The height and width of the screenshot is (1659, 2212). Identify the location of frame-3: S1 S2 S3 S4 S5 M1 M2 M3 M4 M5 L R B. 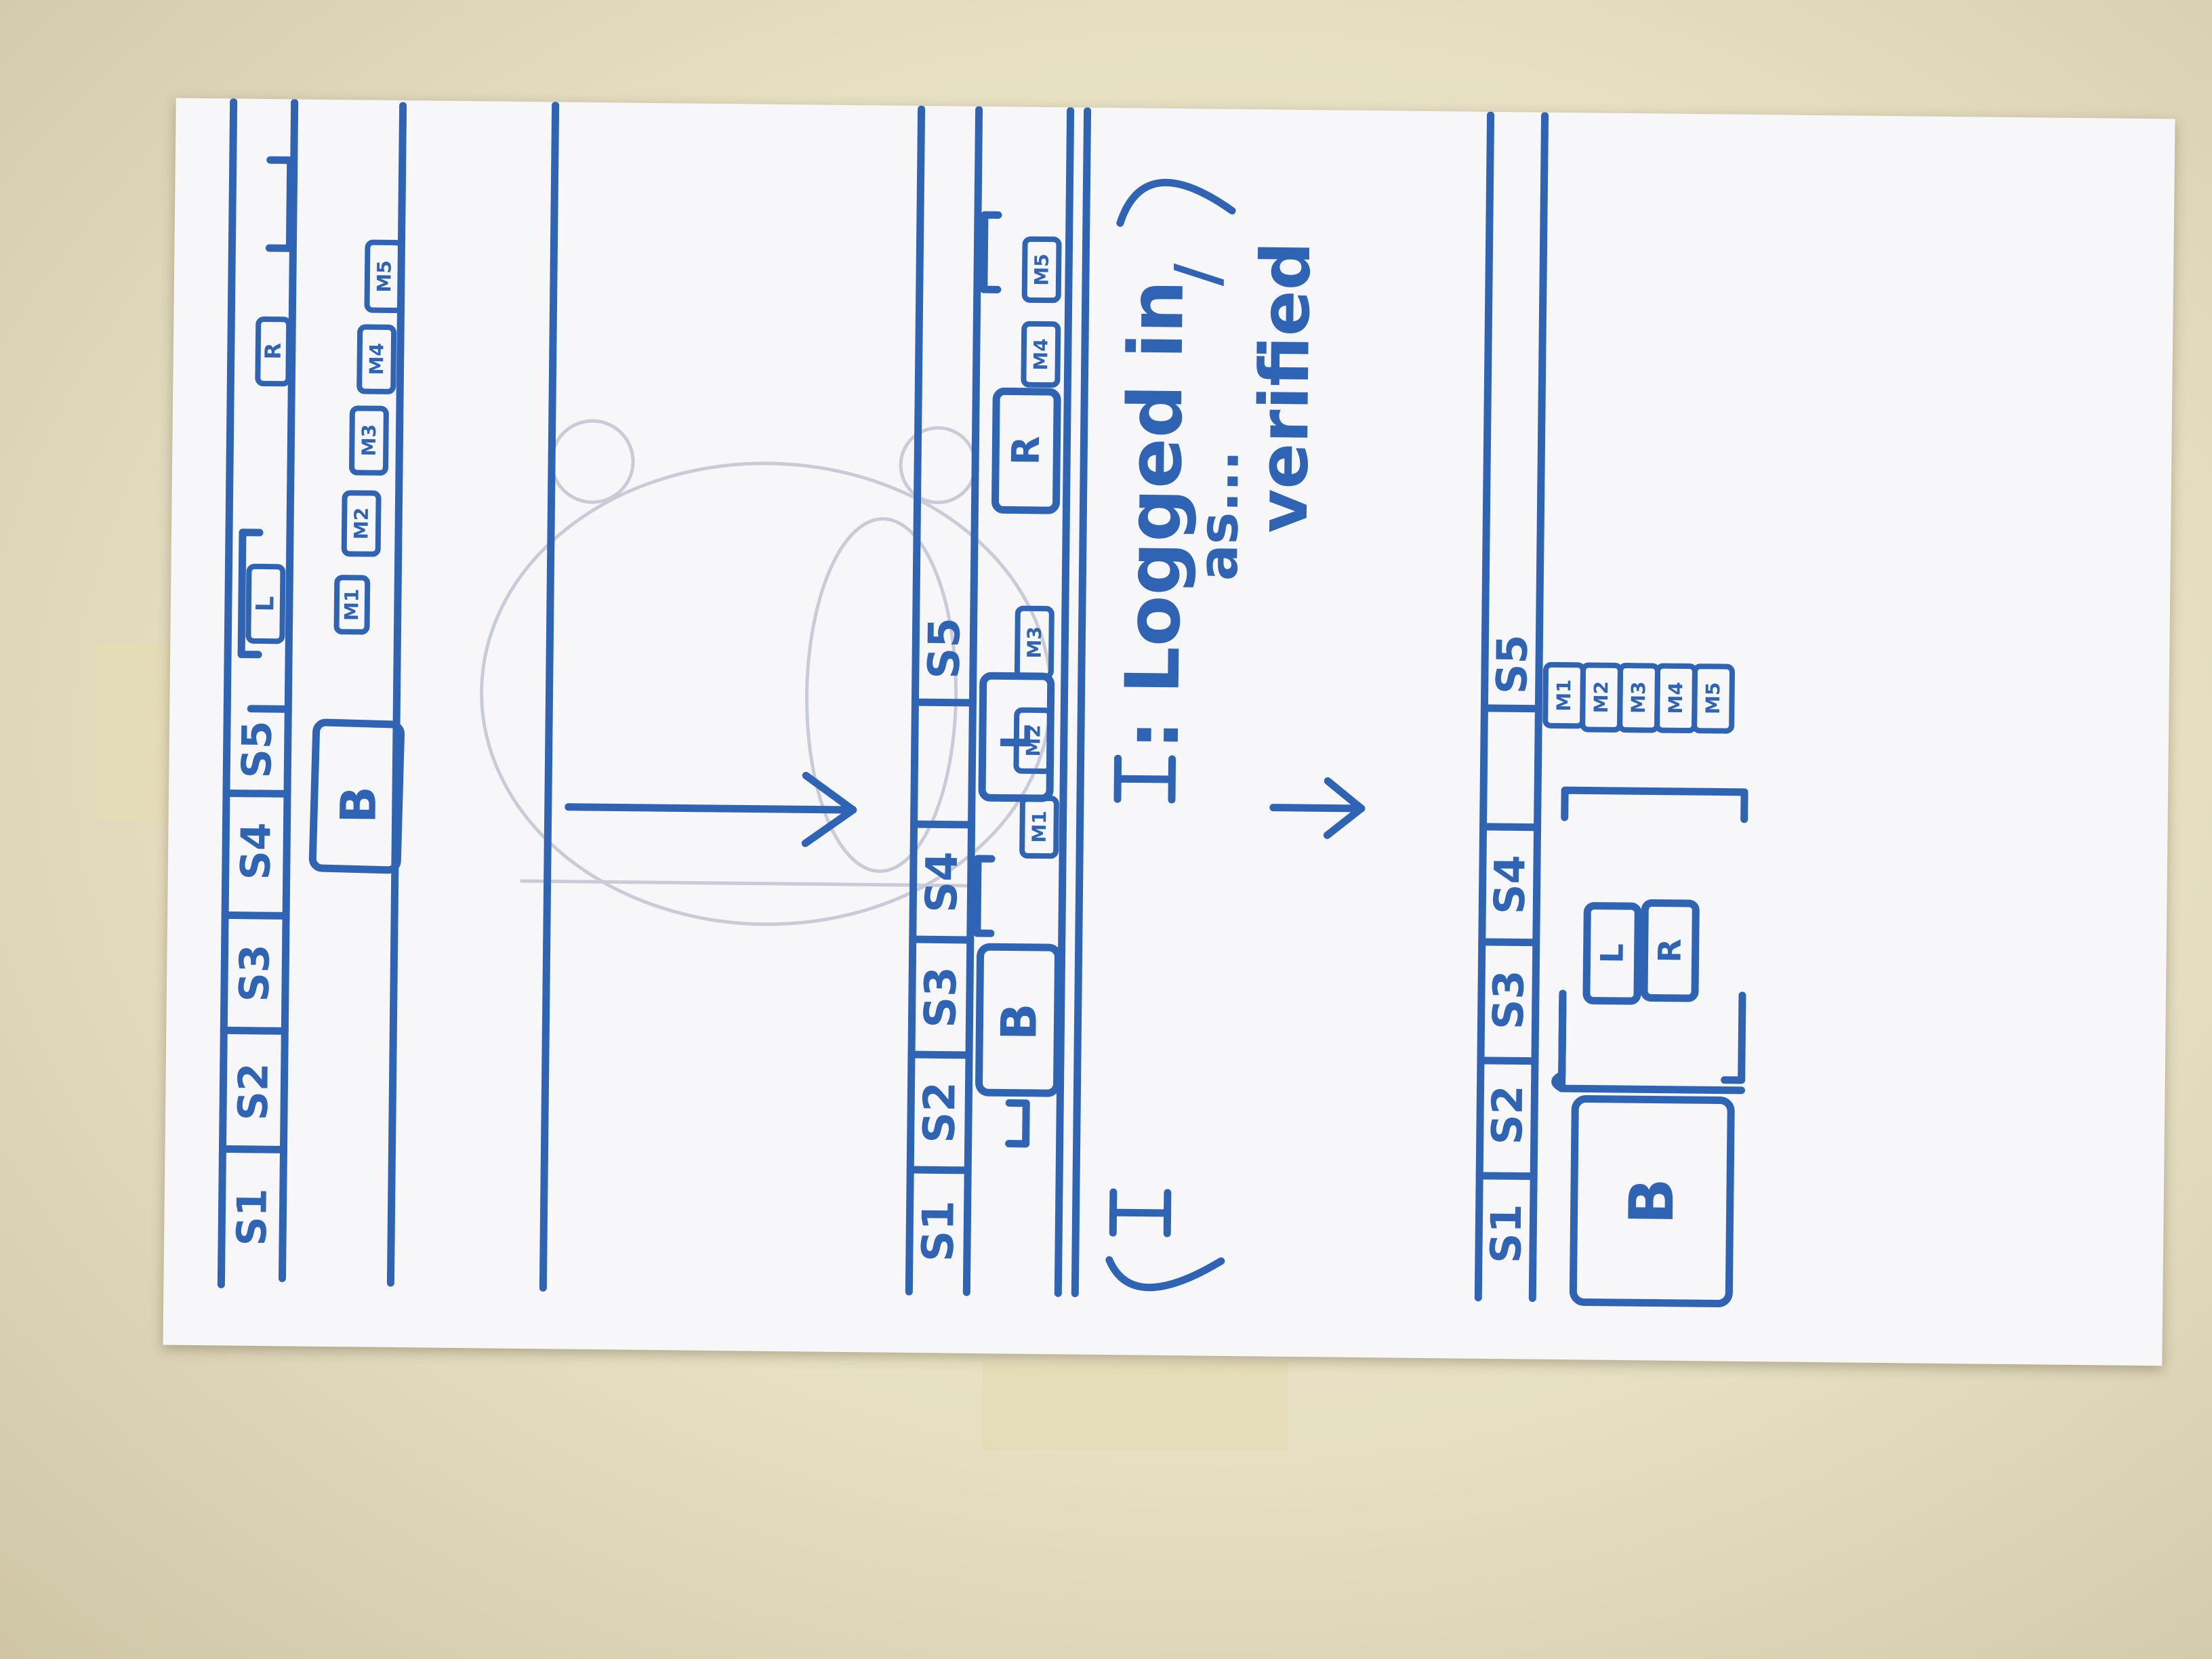
(1611, 709).